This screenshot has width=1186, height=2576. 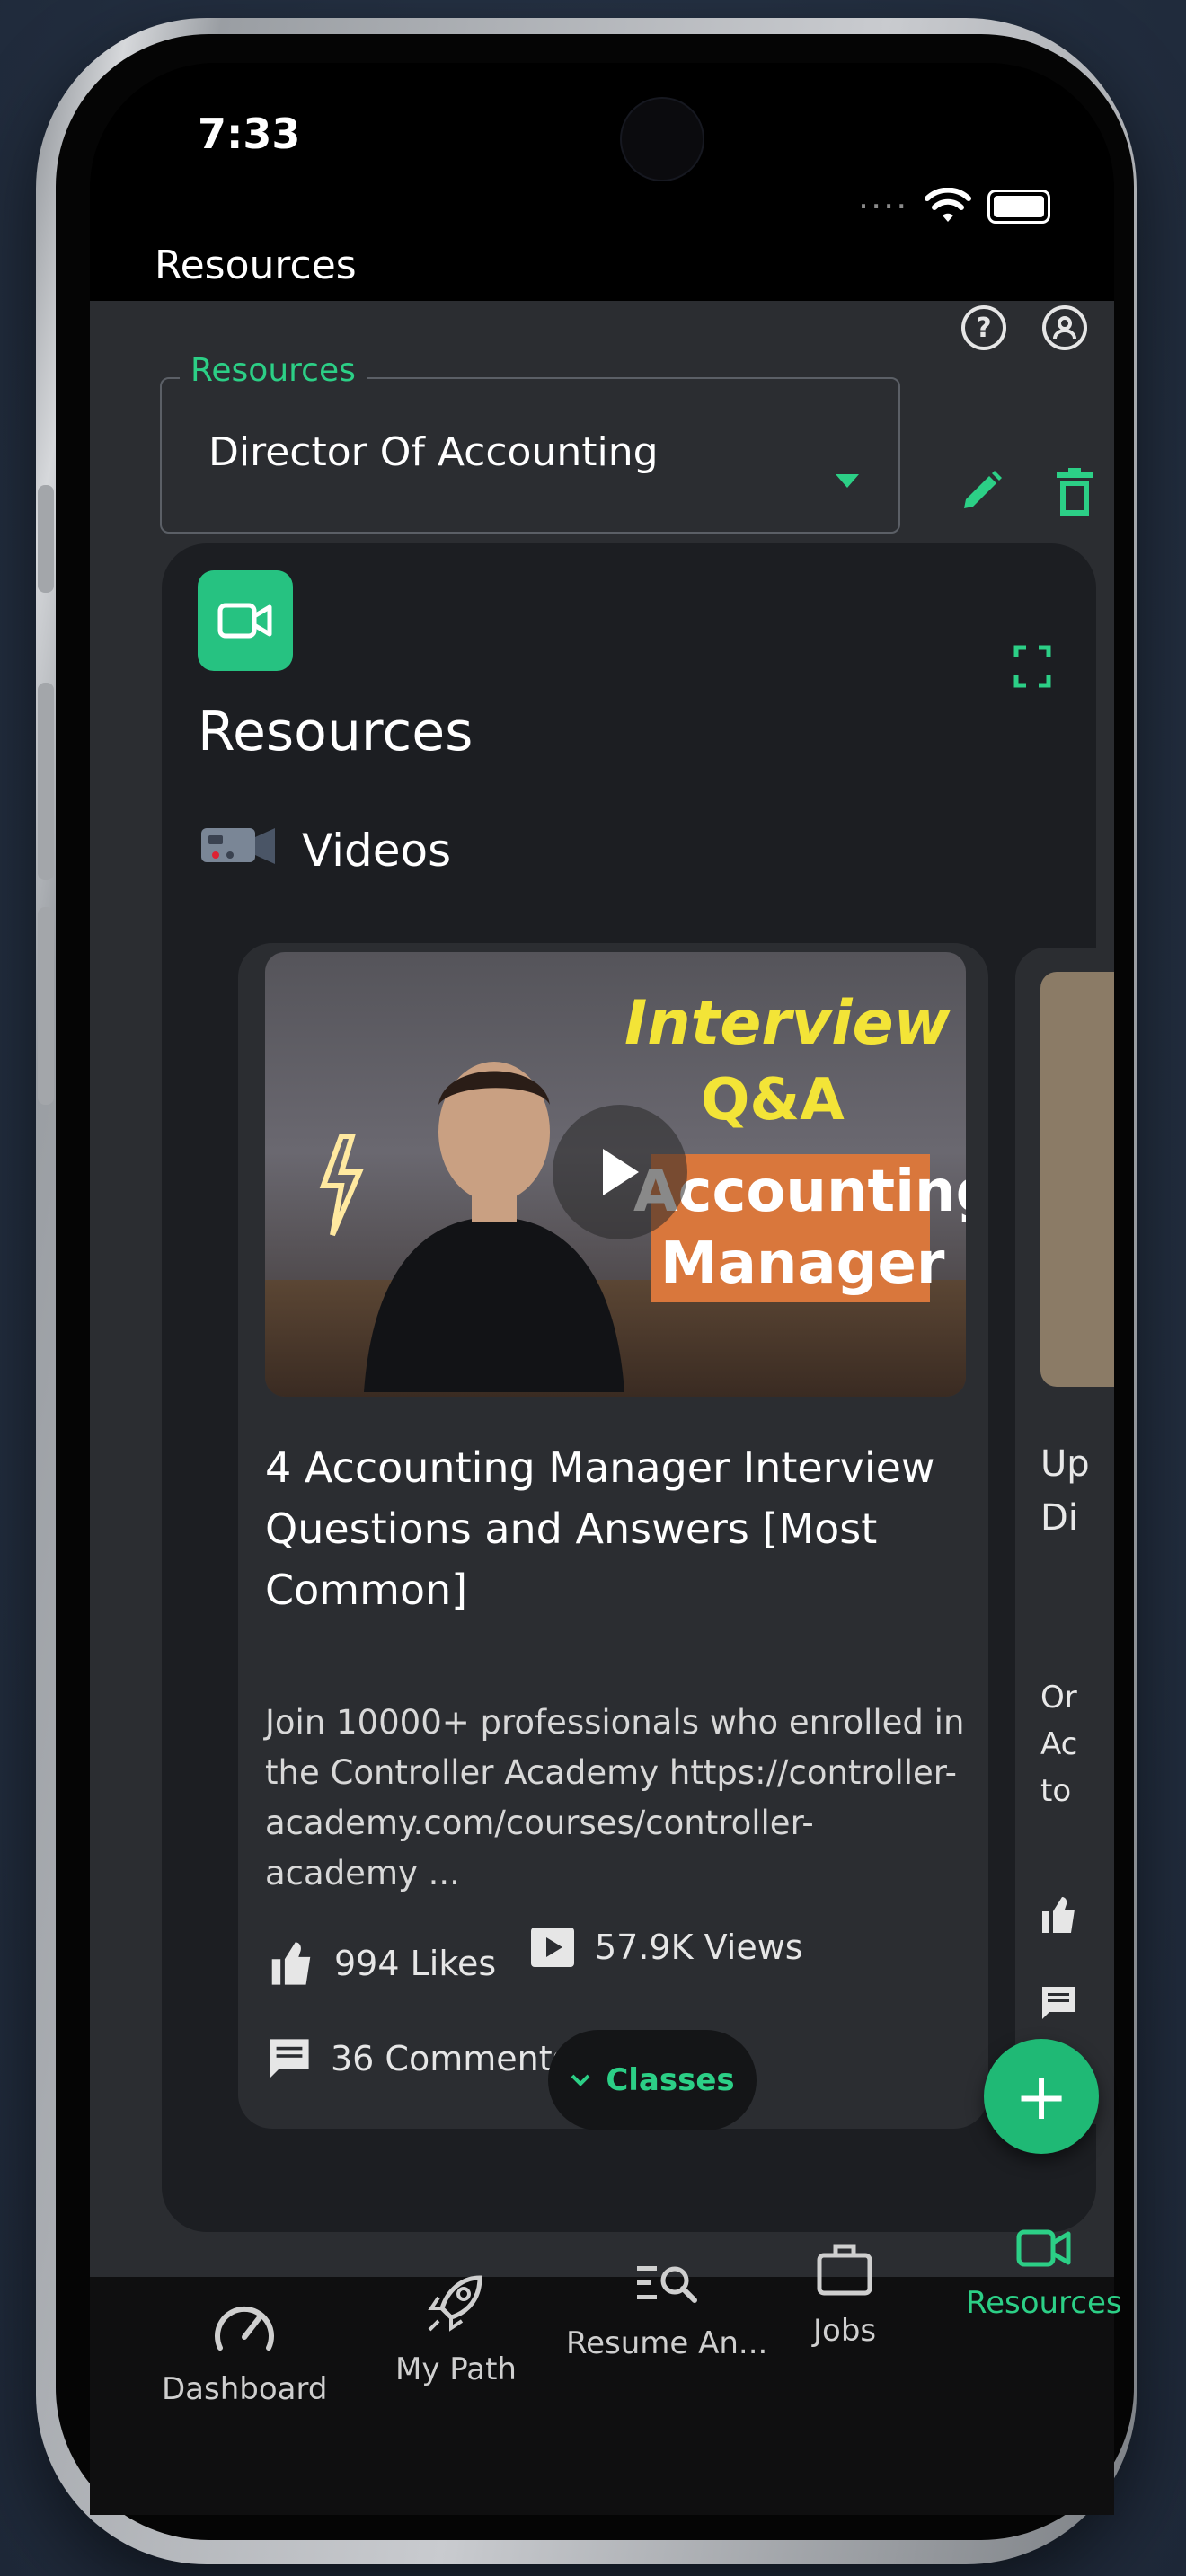 What do you see at coordinates (46, 1006) in the screenshot?
I see `phone-volume-down-button` at bounding box center [46, 1006].